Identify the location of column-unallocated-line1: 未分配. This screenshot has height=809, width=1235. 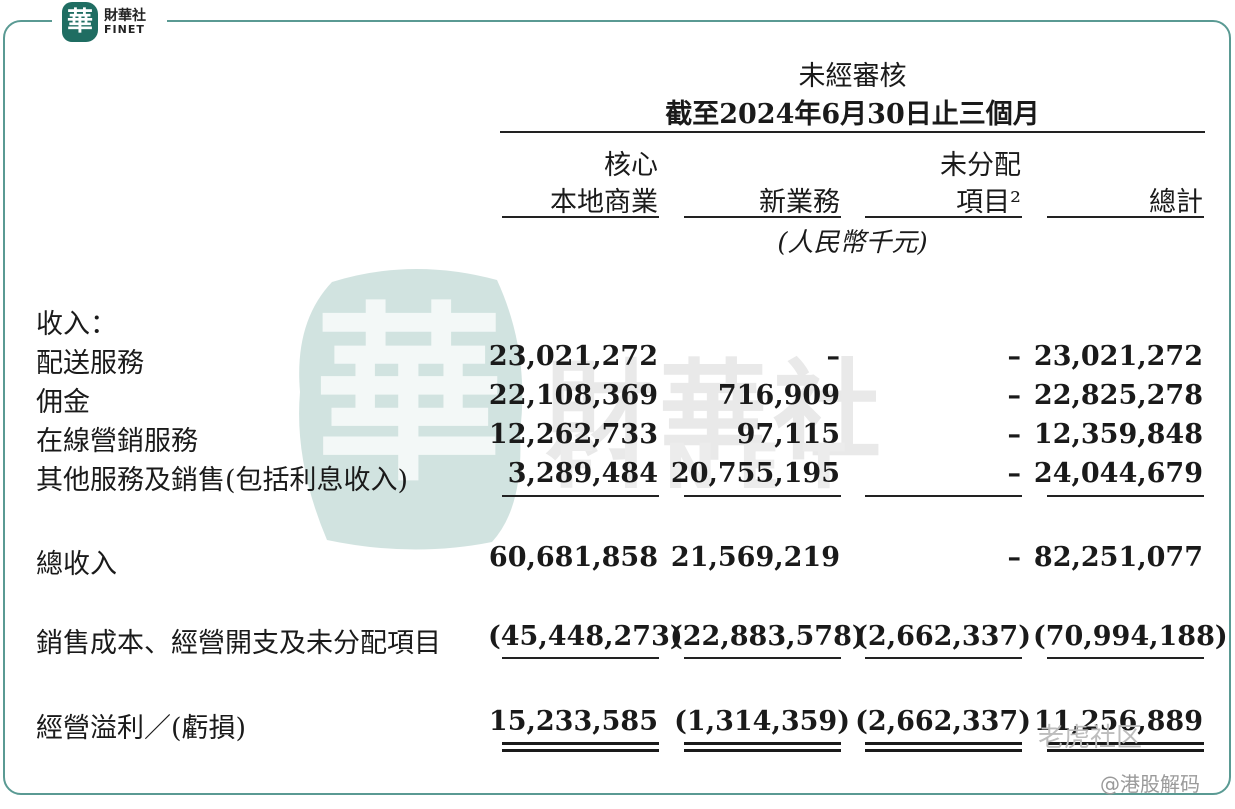
(980, 165).